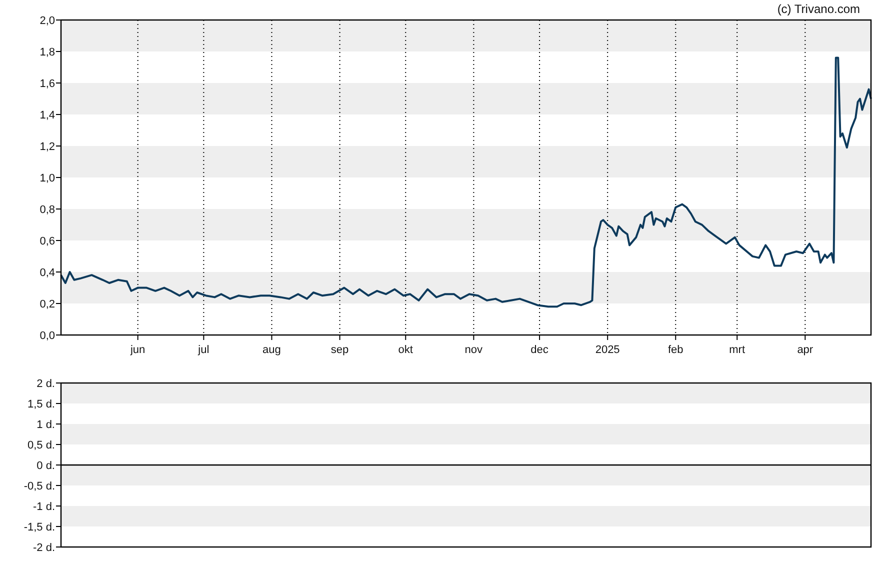  What do you see at coordinates (539, 350) in the screenshot?
I see `x-axis-label: dec` at bounding box center [539, 350].